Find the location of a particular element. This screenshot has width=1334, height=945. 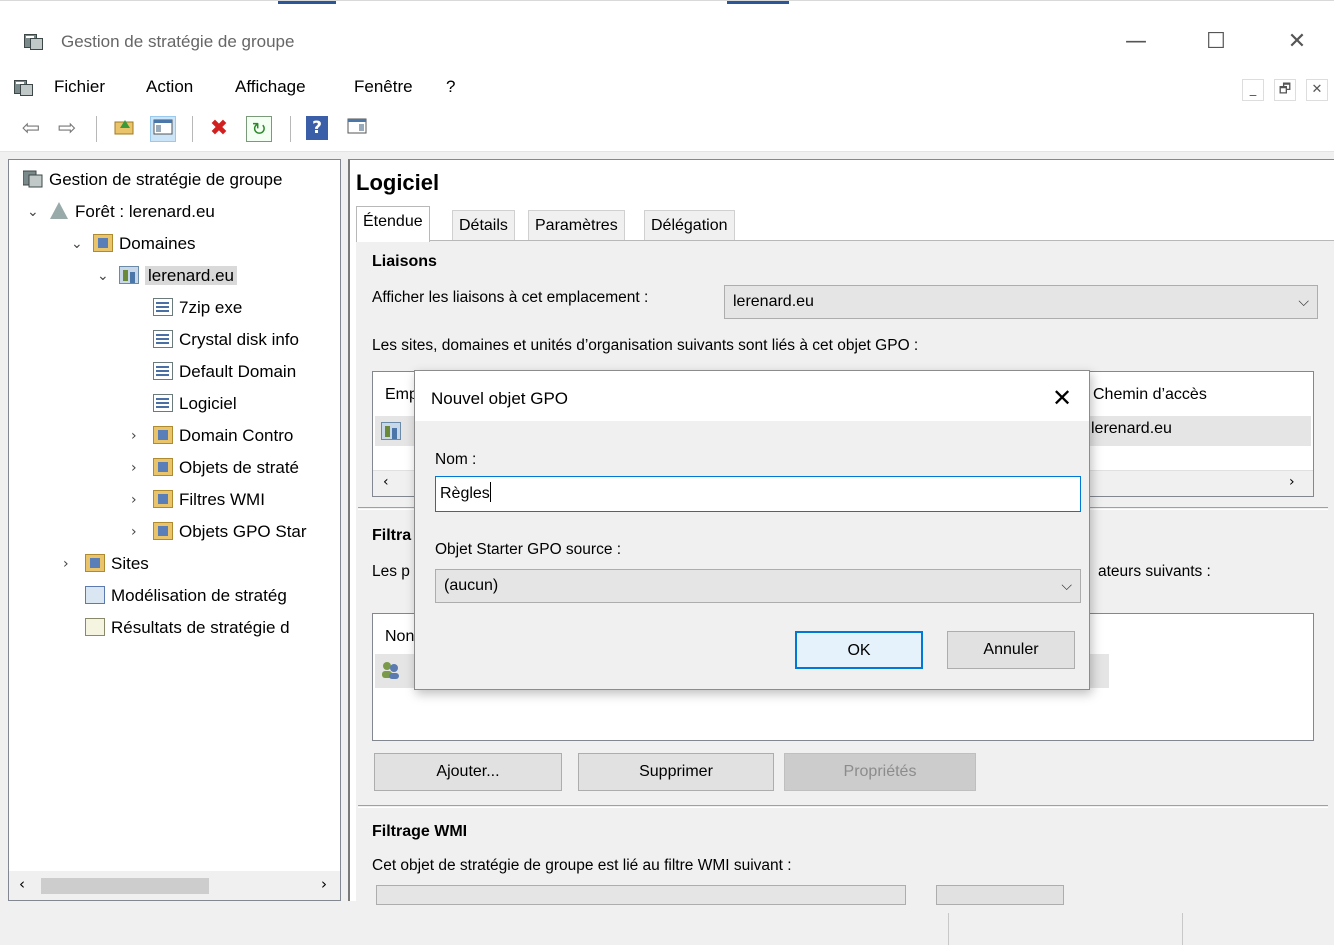

tree-item-gpo-crystal: Crystal disk info is located at coordinates (226, 340).